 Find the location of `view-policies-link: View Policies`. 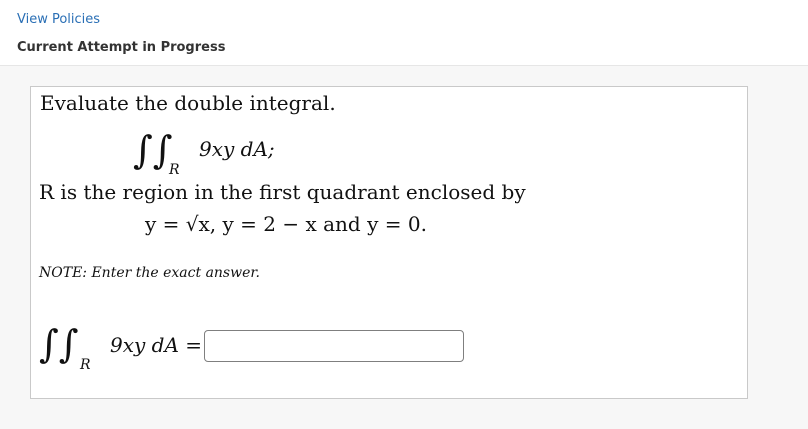

view-policies-link: View Policies is located at coordinates (58, 19).